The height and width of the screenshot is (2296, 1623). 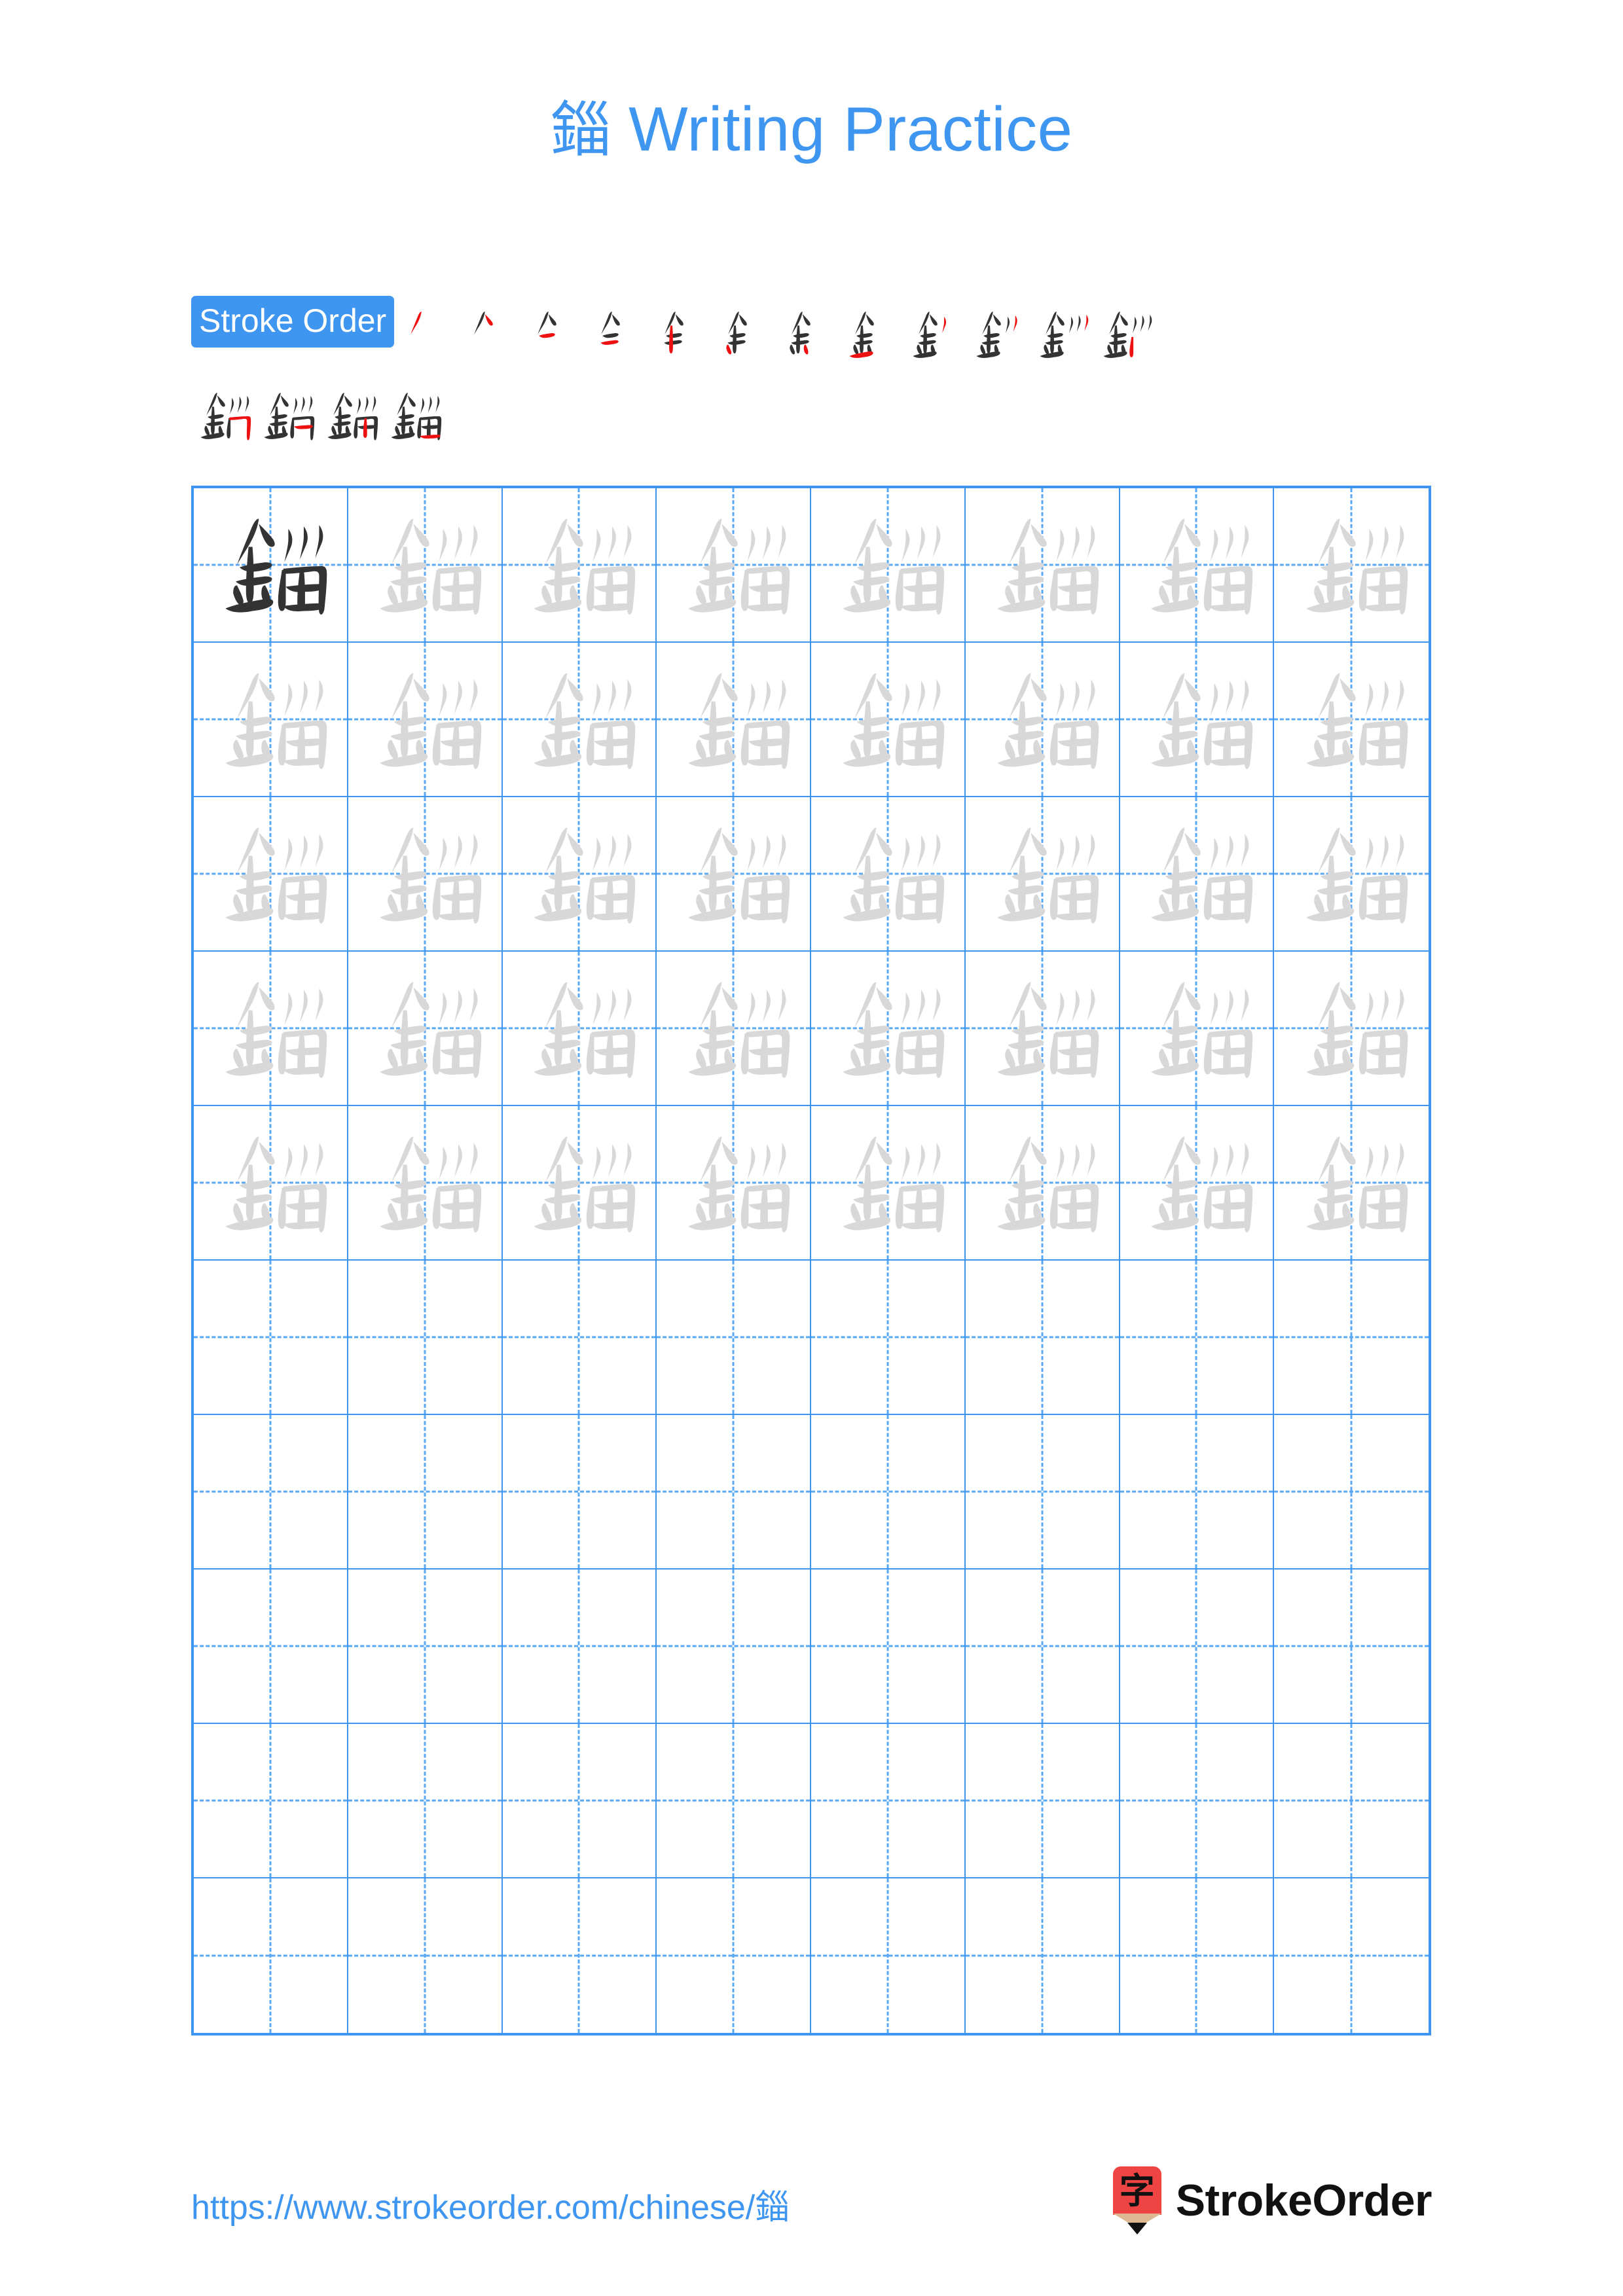 What do you see at coordinates (1272, 2200) in the screenshot?
I see `strokeorder-logo: 字 StrokeOrder` at bounding box center [1272, 2200].